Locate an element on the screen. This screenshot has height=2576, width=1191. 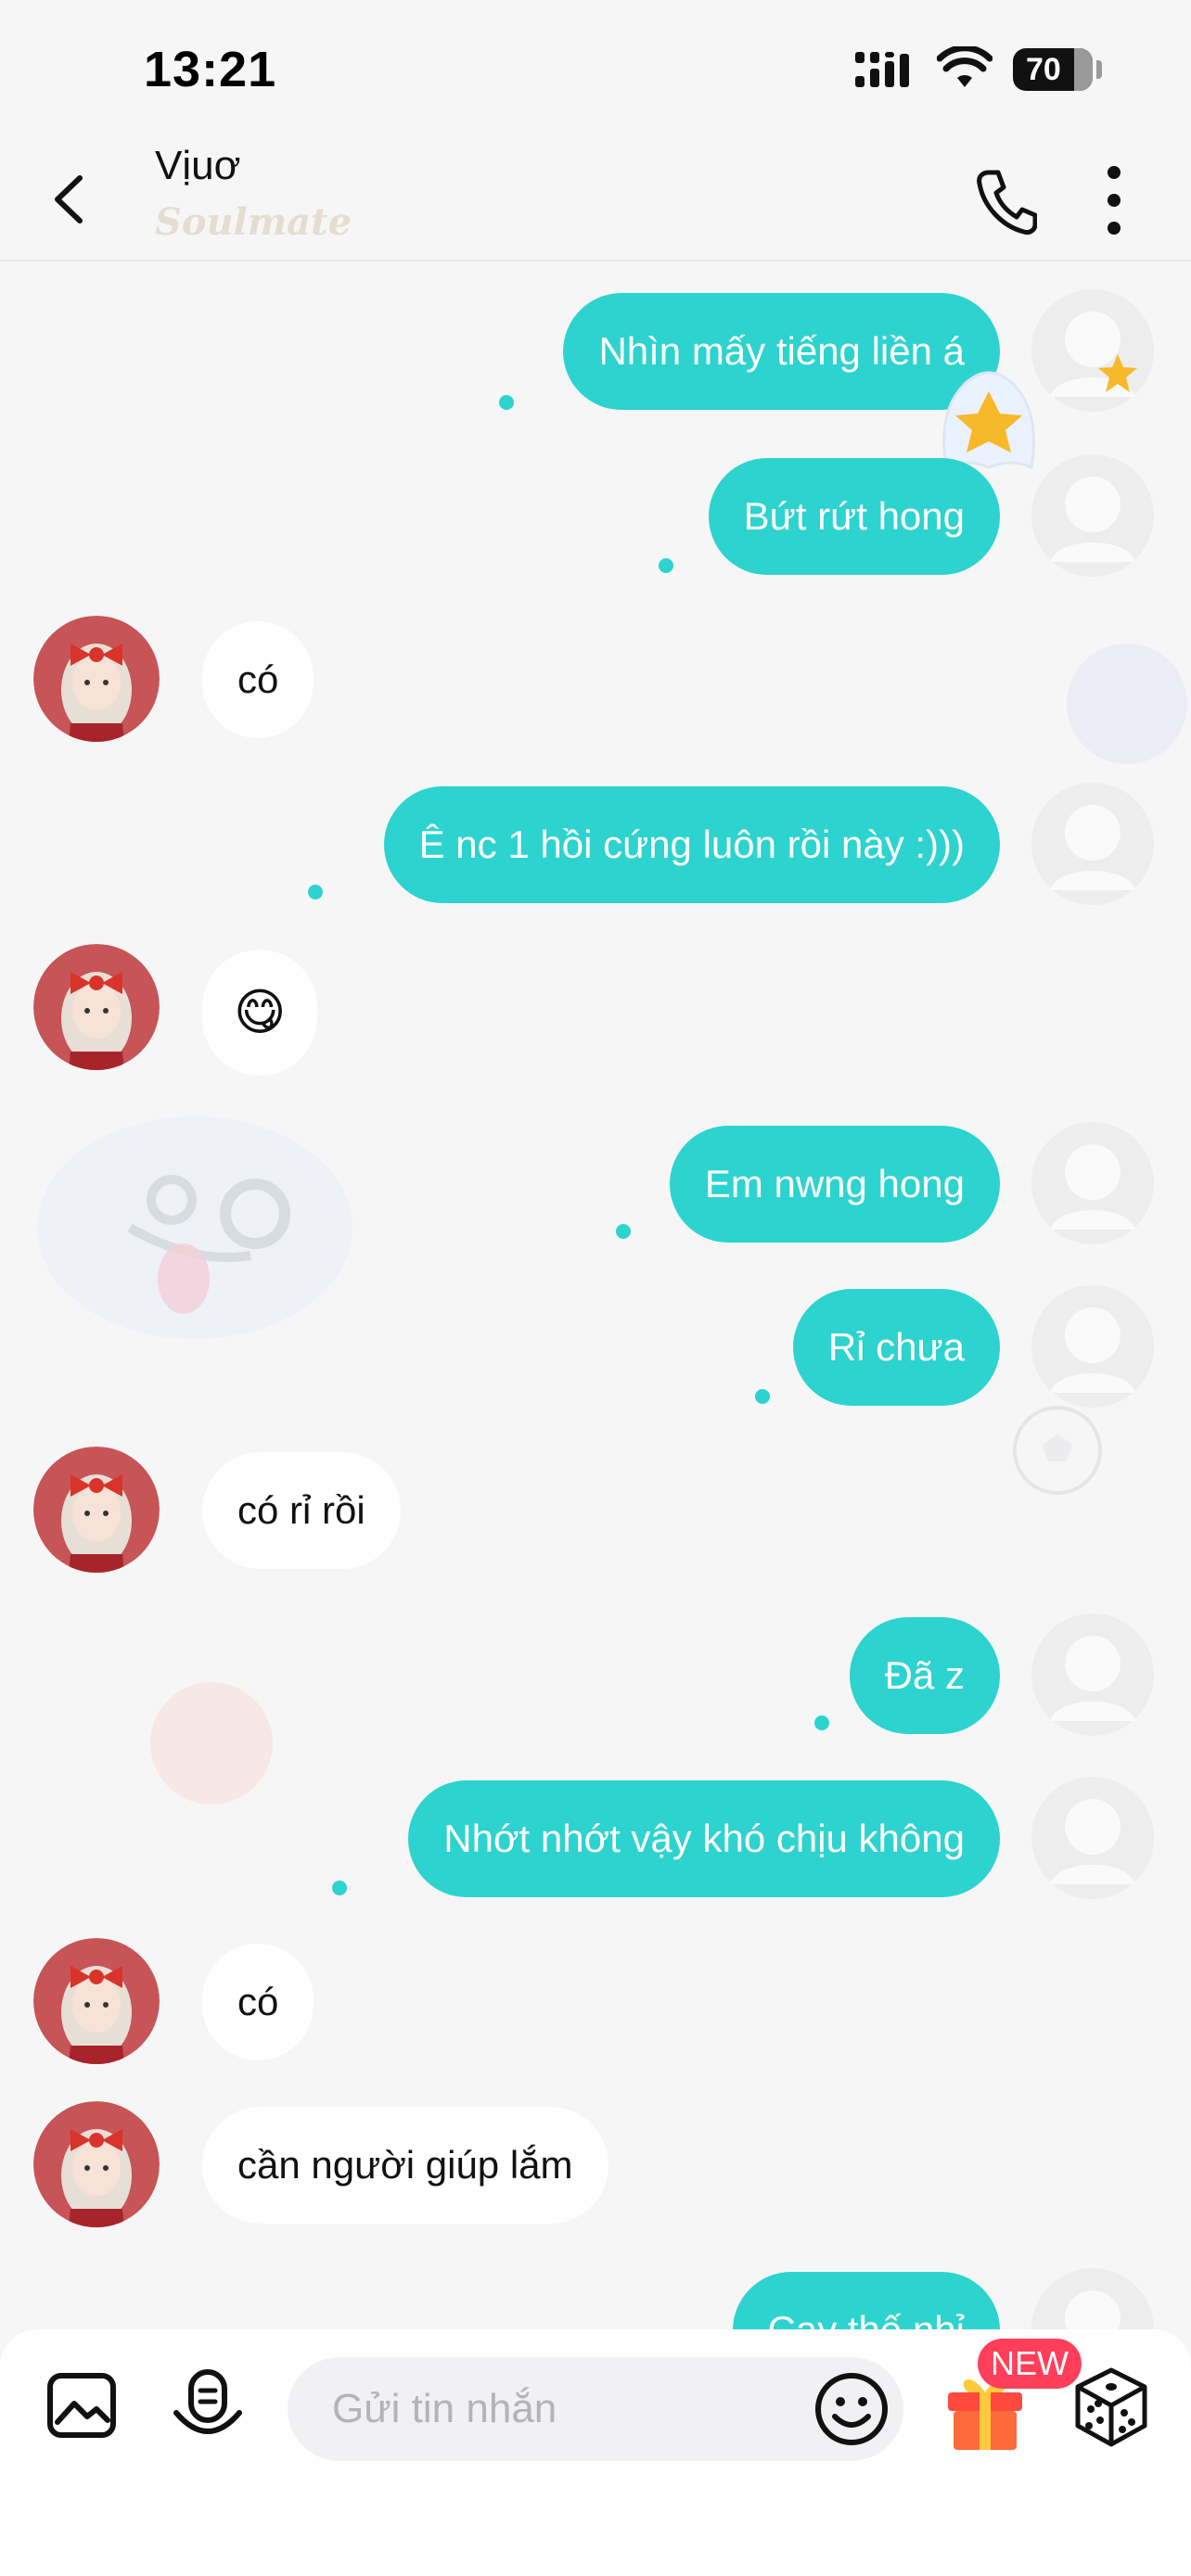
more-vertical-icon is located at coordinates (1114, 200).